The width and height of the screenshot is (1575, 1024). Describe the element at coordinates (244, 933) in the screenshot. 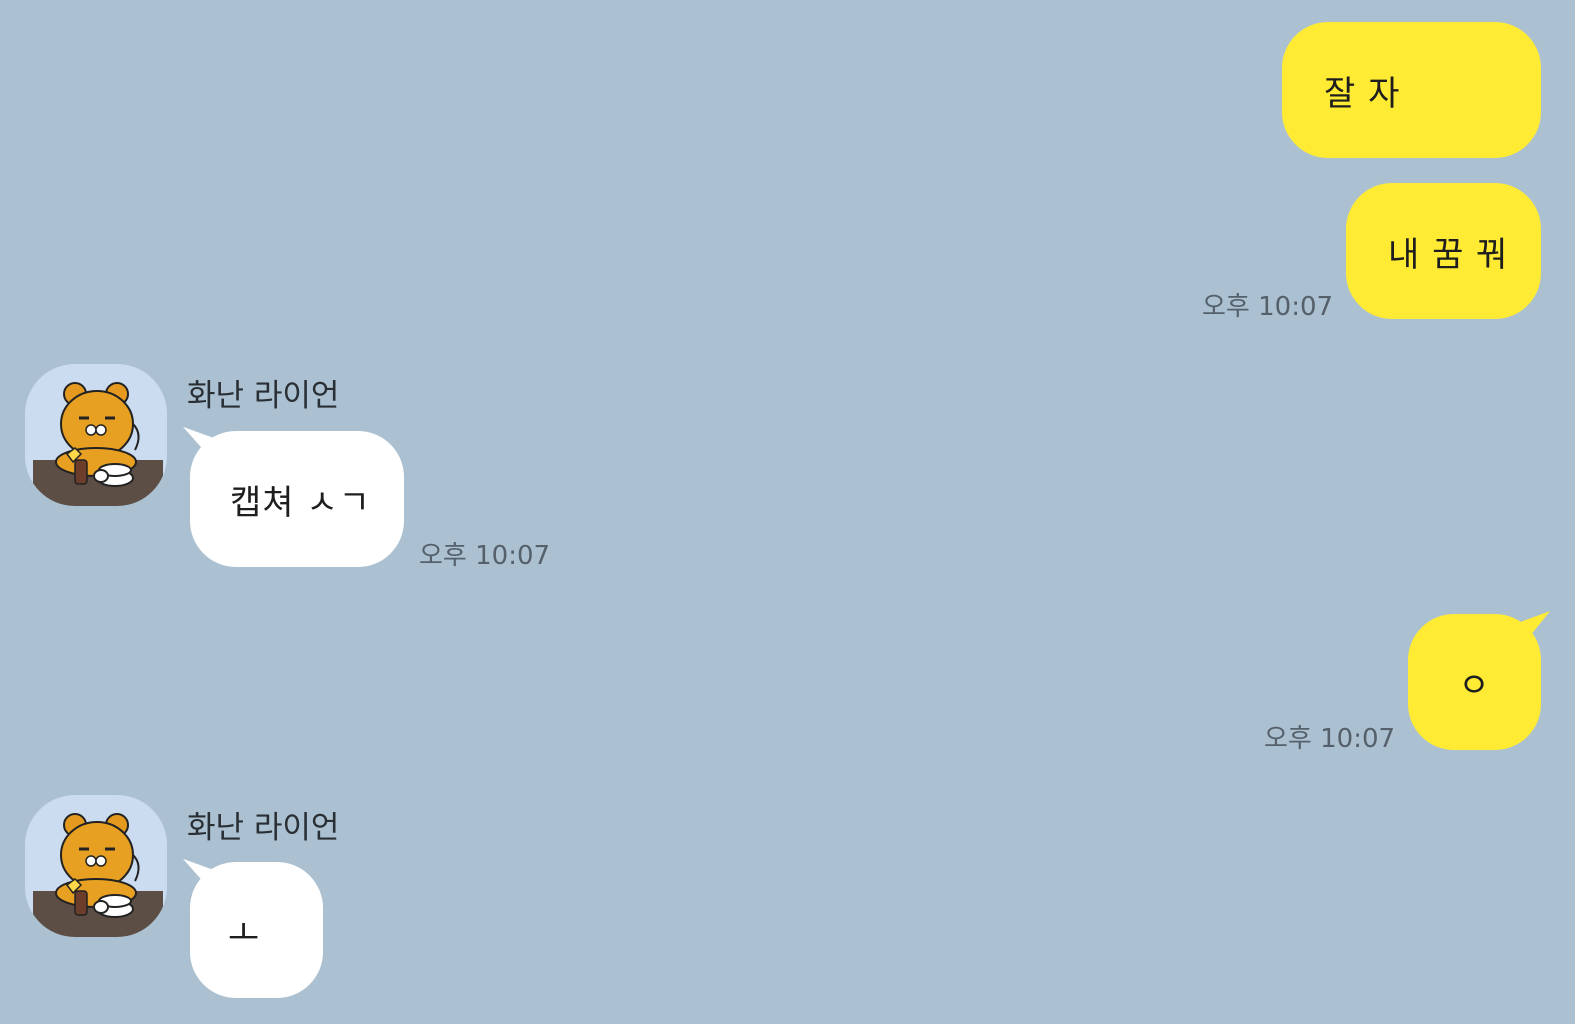

I see `message-text: ㅗ` at that location.